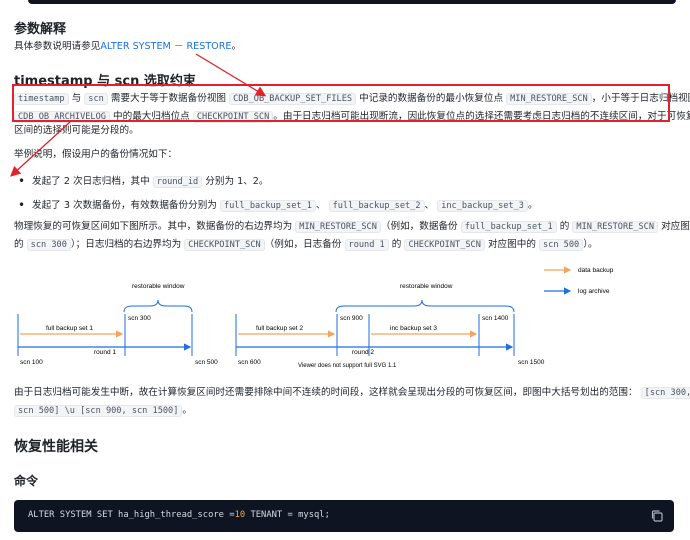 The image size is (690, 540). Describe the element at coordinates (303, 244) in the screenshot. I see `text: （例如，日志备份` at that location.